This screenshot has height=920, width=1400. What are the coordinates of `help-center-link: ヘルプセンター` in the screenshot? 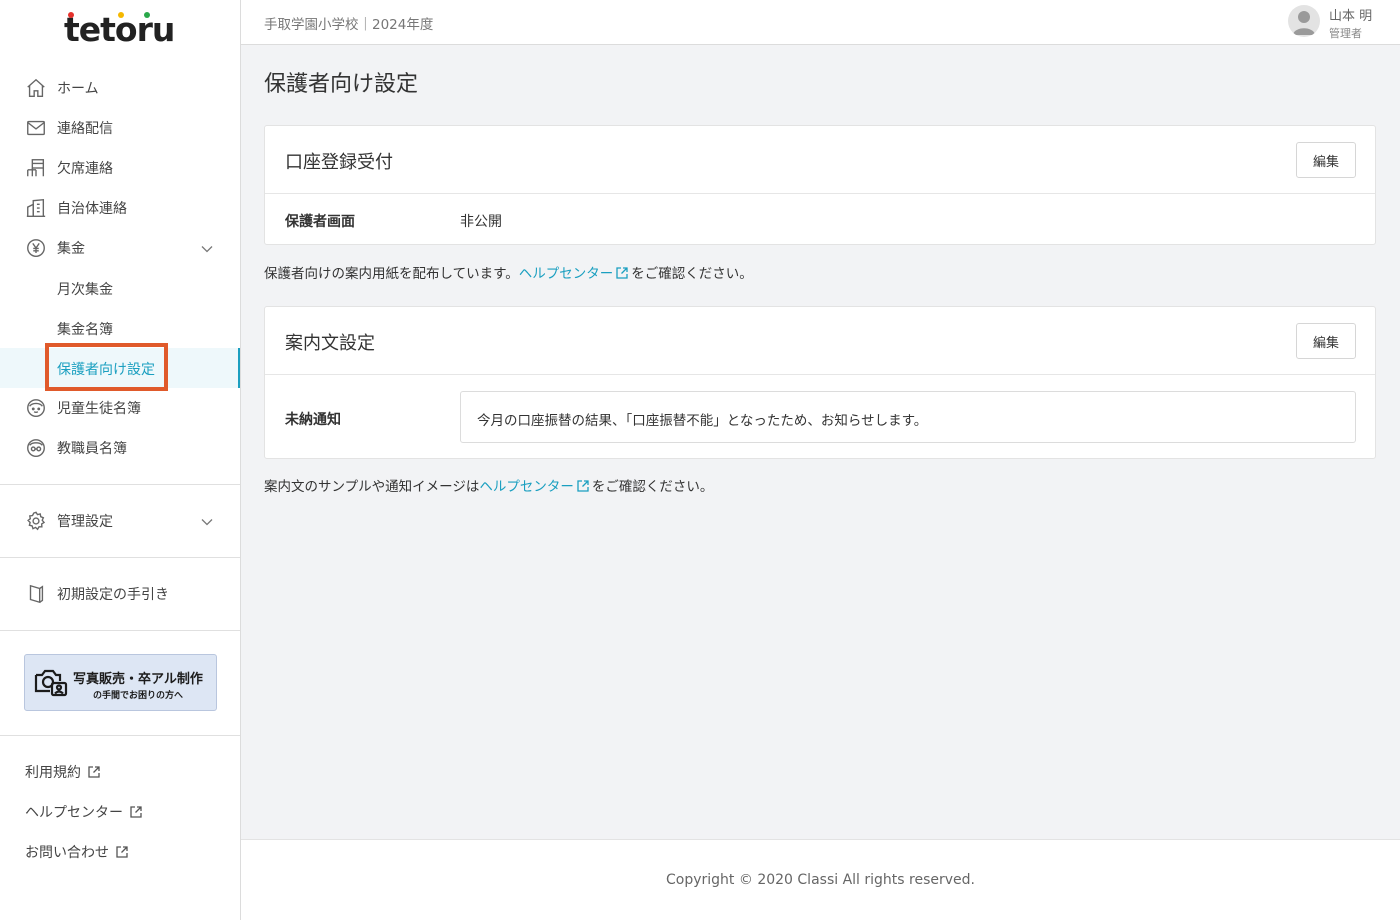 It's located at (84, 812).